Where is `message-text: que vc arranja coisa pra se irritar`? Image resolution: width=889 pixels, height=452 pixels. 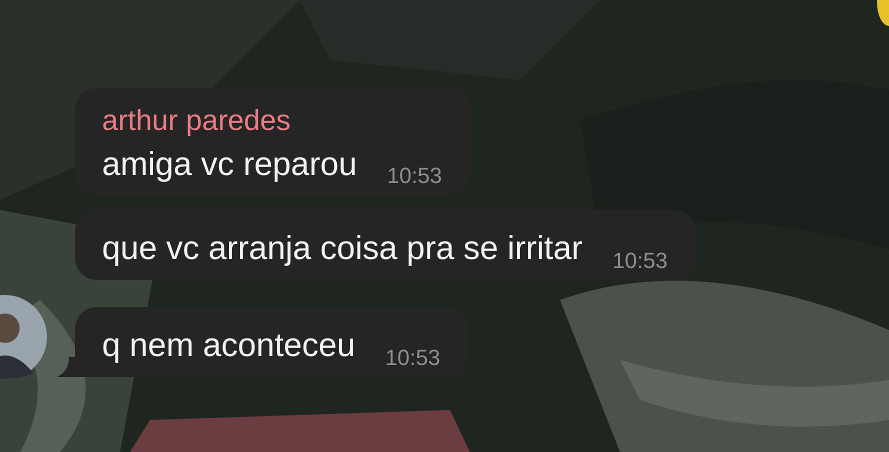
message-text: que vc arranja coisa pra se irritar is located at coordinates (342, 248).